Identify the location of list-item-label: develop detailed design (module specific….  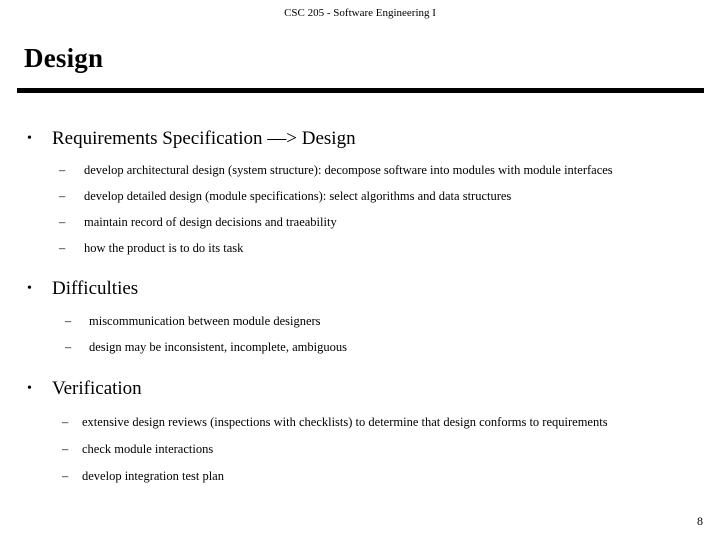
(298, 196).